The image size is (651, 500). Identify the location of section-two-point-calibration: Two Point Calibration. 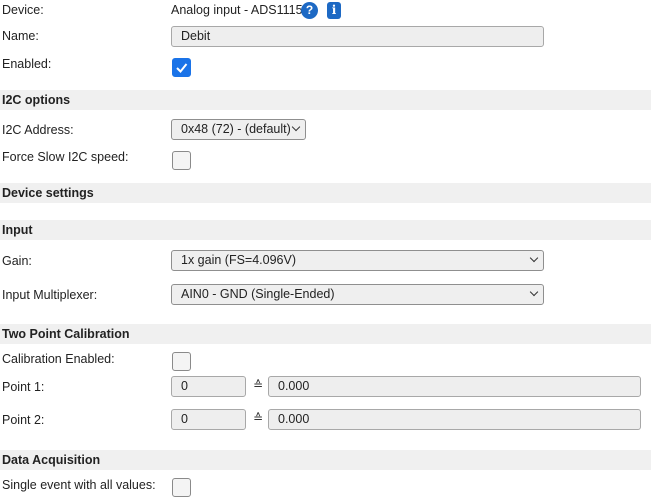
(325, 334).